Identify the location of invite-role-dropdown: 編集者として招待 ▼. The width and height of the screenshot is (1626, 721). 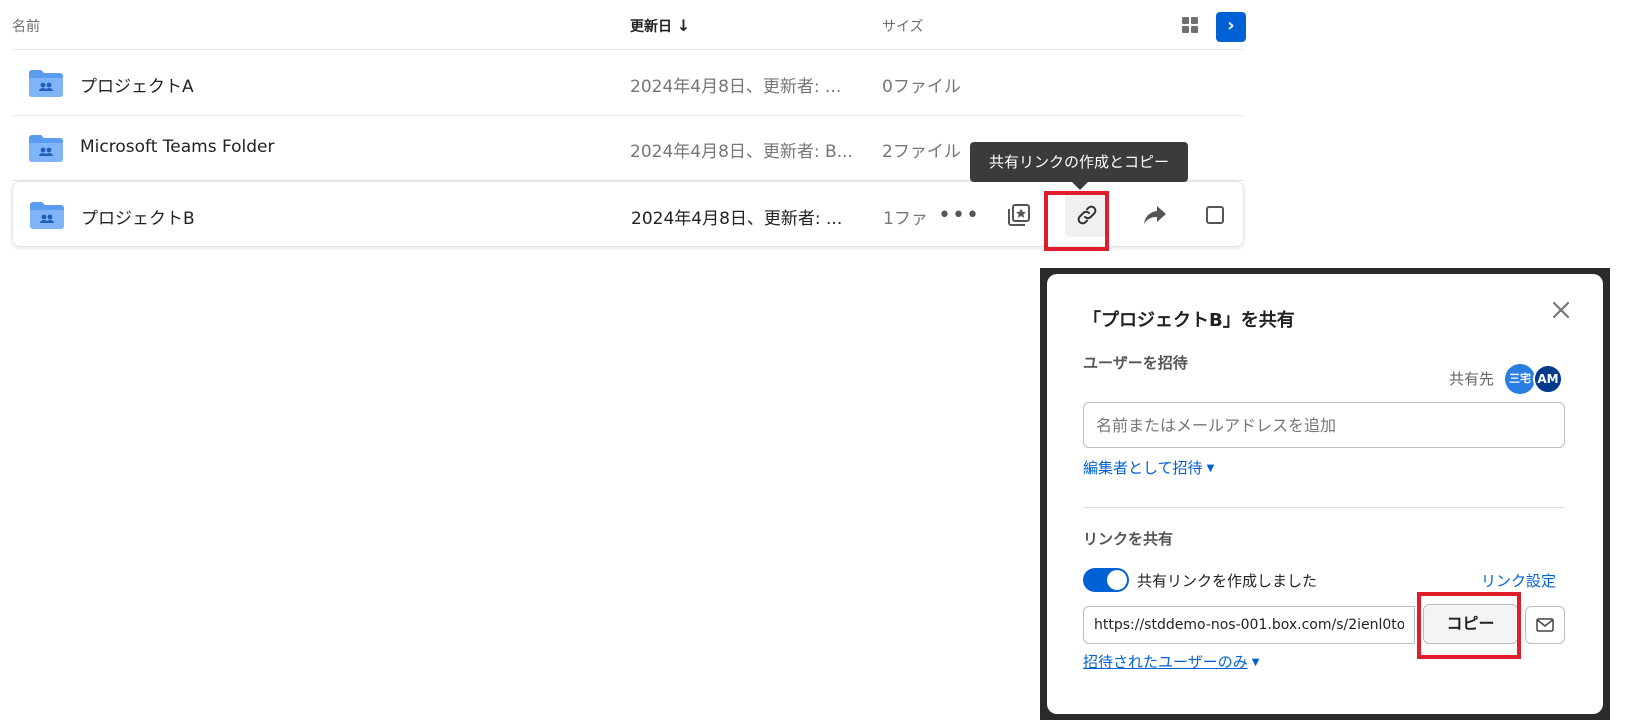
(1148, 467).